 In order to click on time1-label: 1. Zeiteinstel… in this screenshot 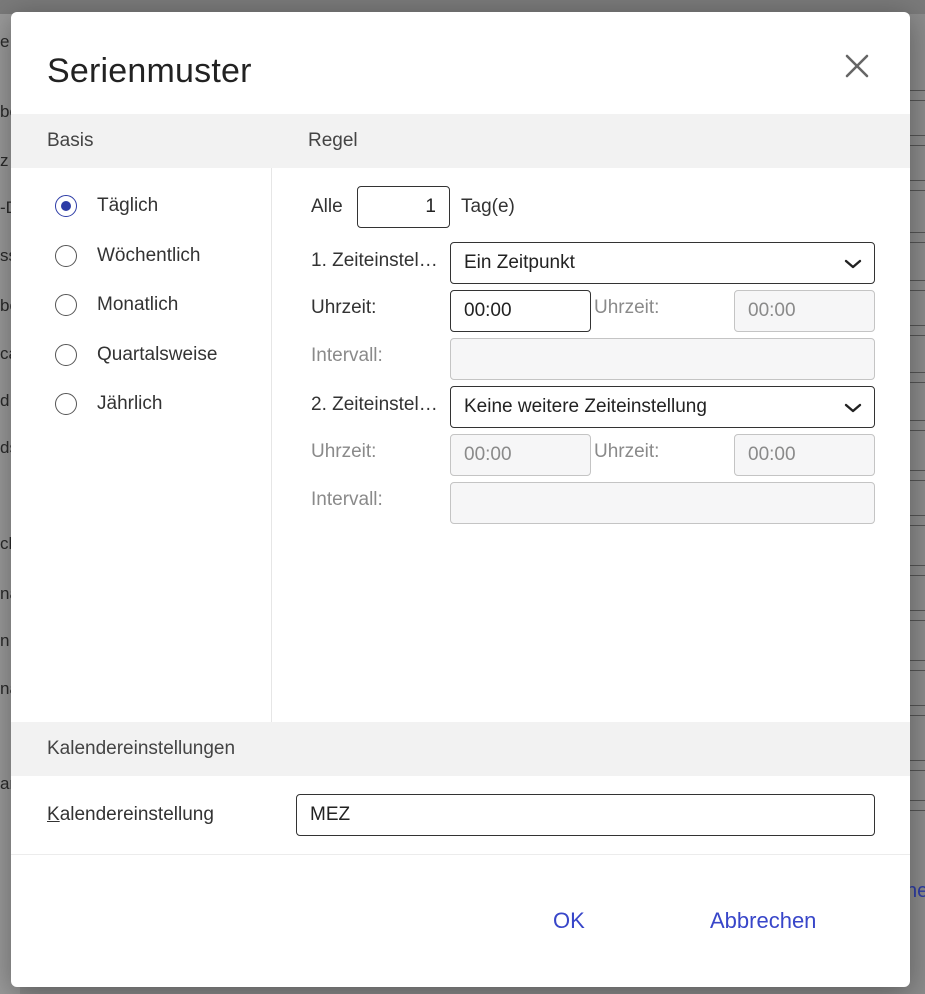, I will do `click(374, 260)`.